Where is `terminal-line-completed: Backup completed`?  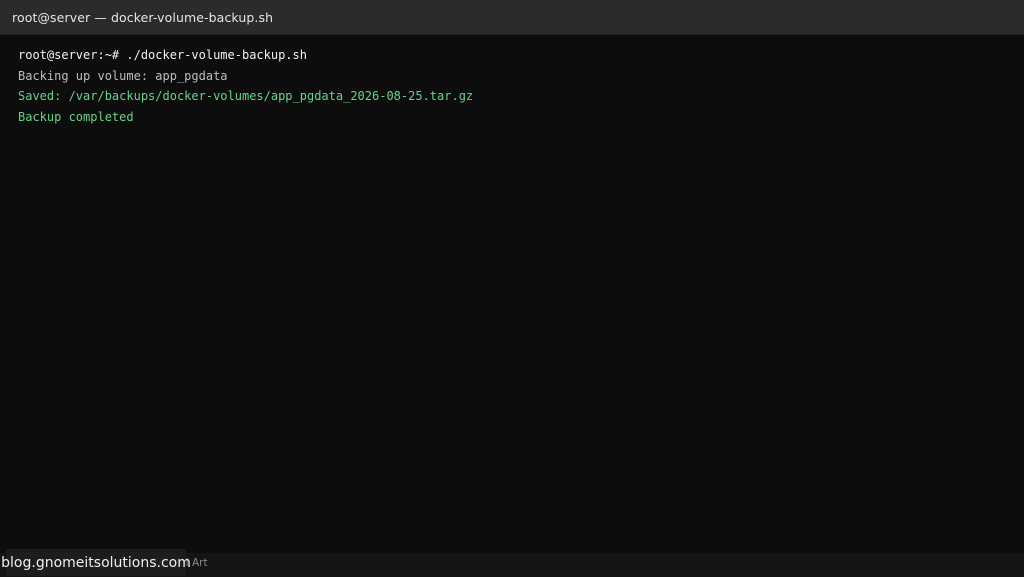 terminal-line-completed: Backup completed is located at coordinates (76, 116).